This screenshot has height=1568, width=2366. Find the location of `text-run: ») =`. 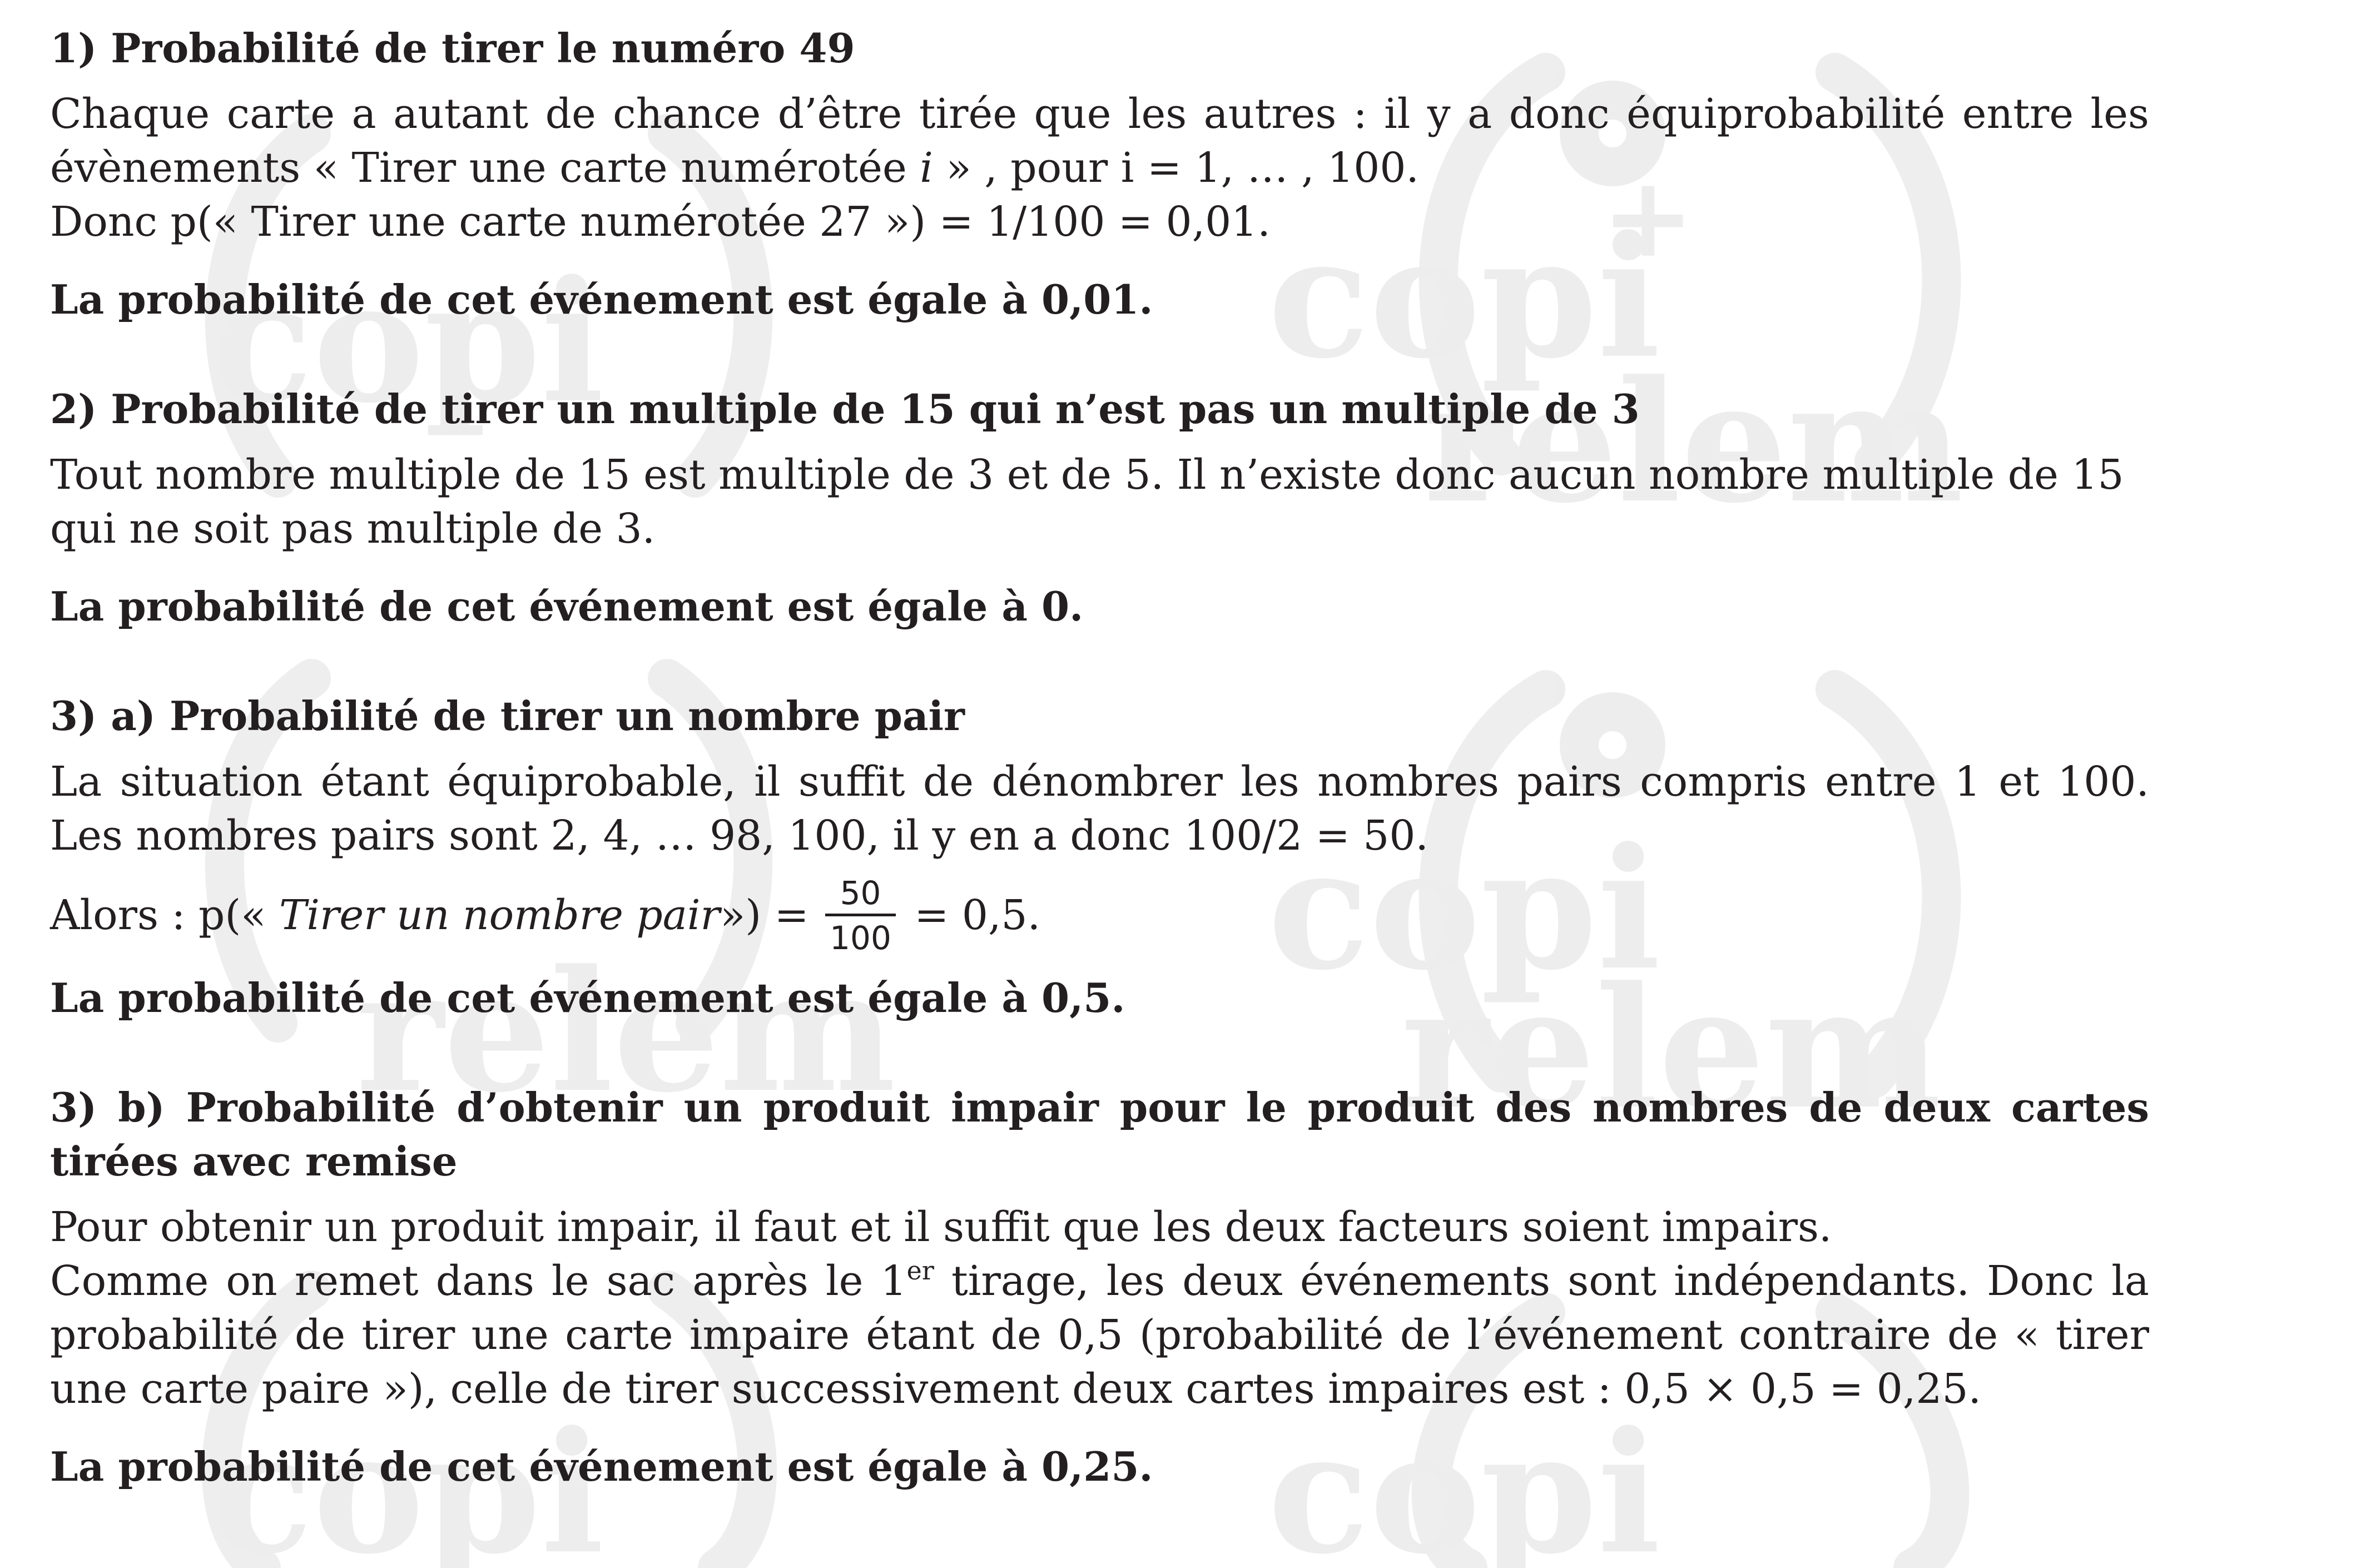

text-run: ») = is located at coordinates (771, 915).